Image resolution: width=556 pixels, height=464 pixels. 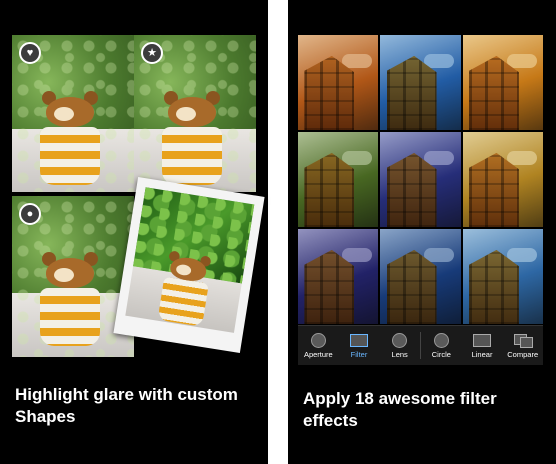 I want to click on tool-aperture: Aperture, so click(x=318, y=345).